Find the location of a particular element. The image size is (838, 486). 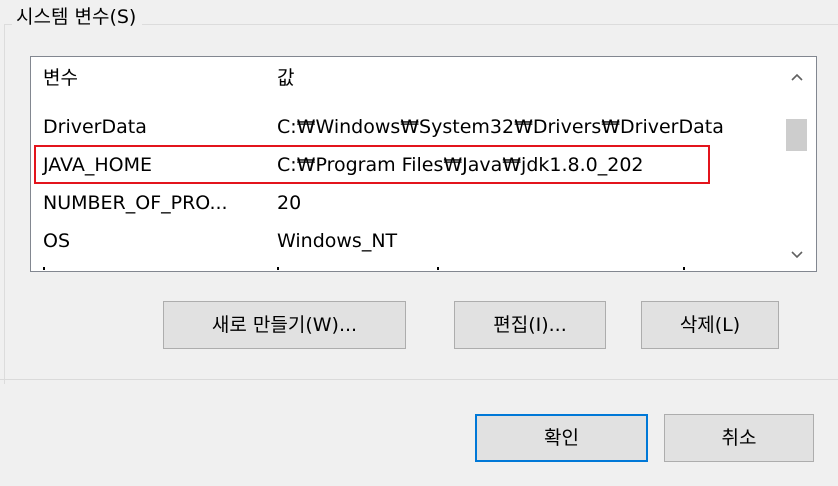

chevron-down-icon is located at coordinates (796, 254).